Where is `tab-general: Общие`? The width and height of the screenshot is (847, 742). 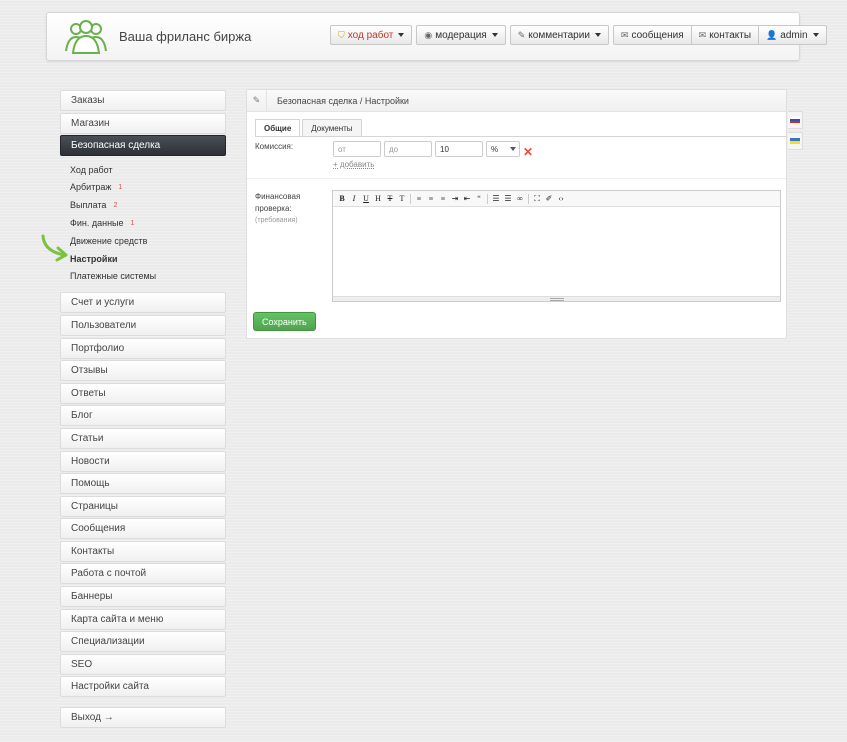
tab-general: Общие is located at coordinates (278, 128).